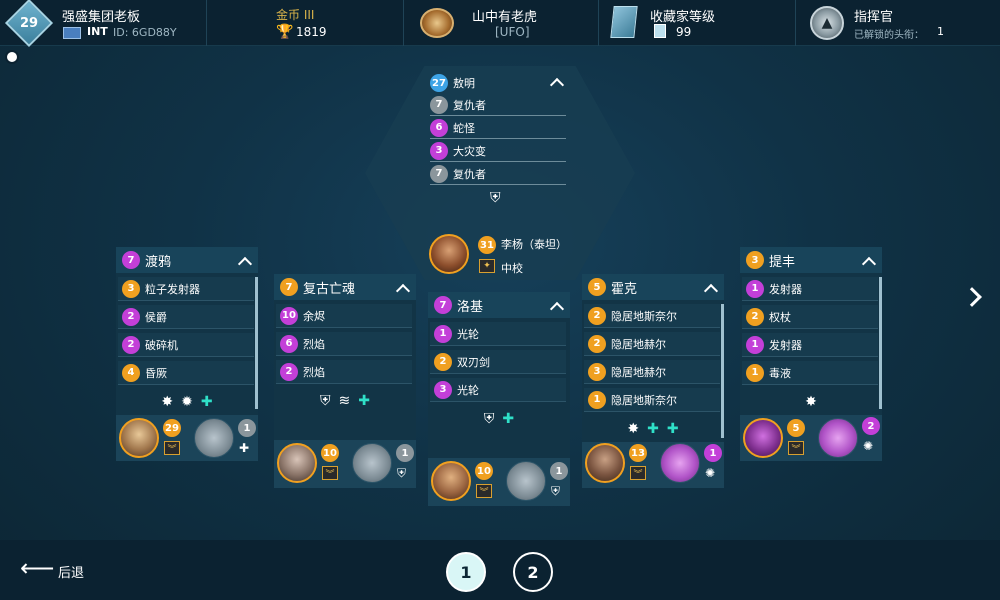 The height and width of the screenshot is (600, 1000). I want to click on burst-icon: ✸, so click(633, 429).